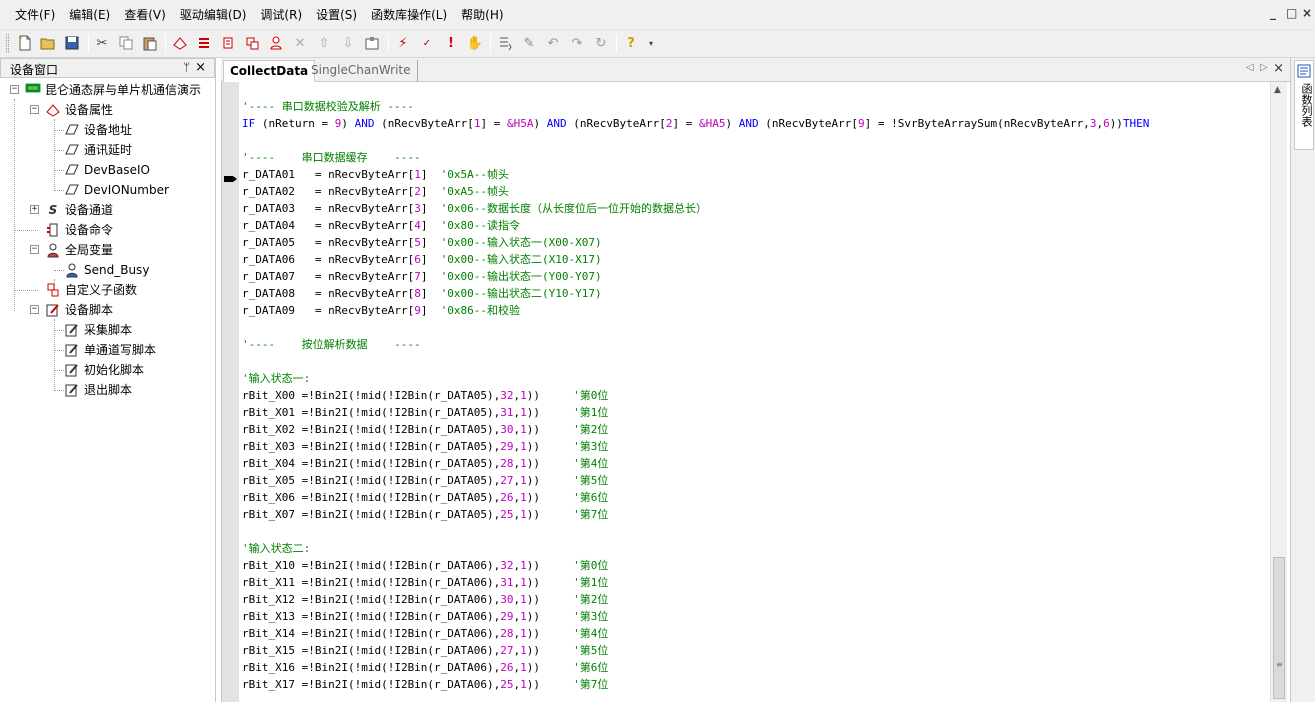 Image resolution: width=1315 pixels, height=702 pixels. I want to click on tree-item-scripts: 设备脚本, so click(79, 310).